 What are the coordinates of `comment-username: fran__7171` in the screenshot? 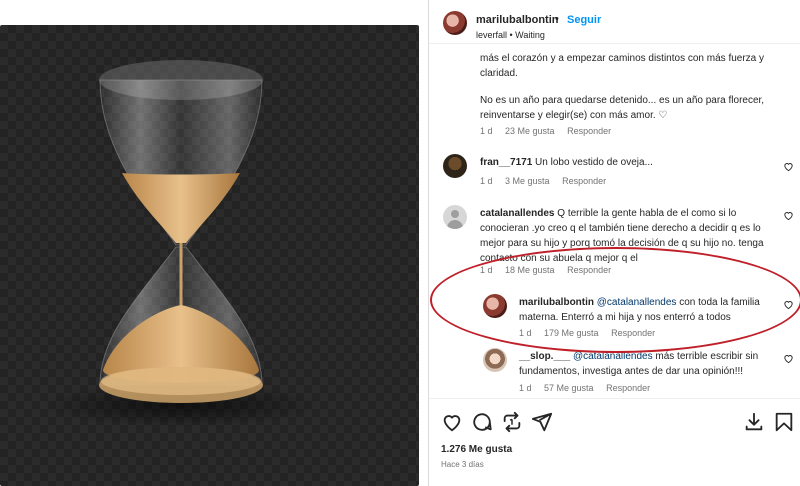 It's located at (506, 162).